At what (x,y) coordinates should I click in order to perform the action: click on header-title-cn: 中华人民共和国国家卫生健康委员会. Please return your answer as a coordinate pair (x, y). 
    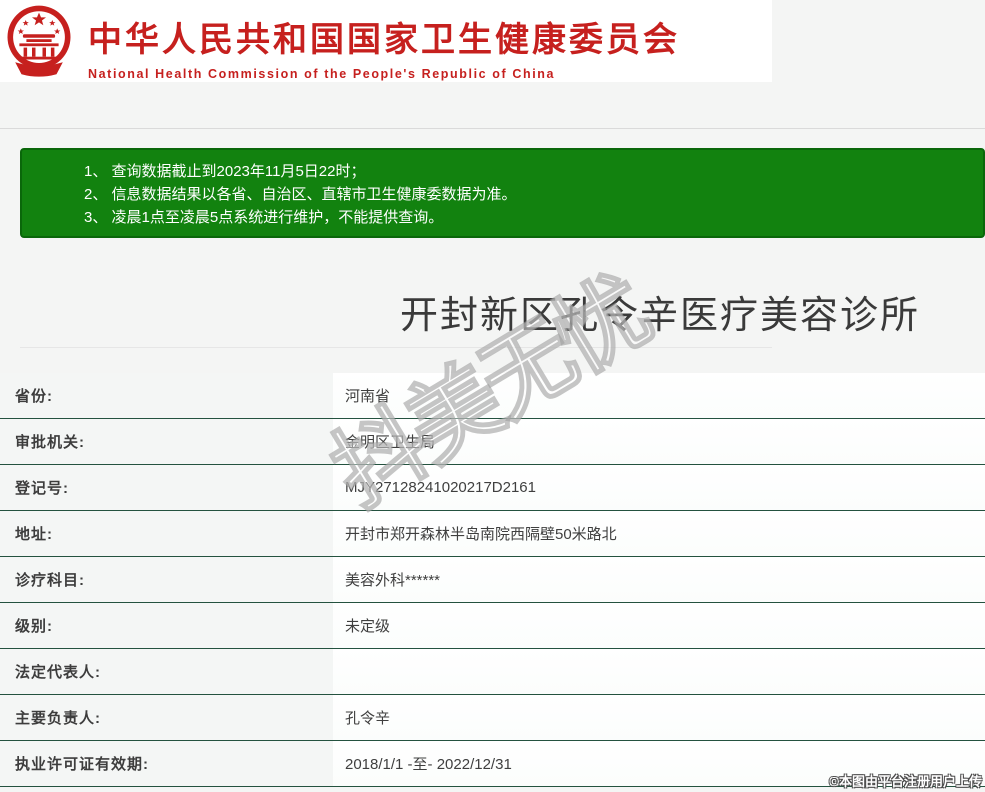
    Looking at the image, I should click on (384, 40).